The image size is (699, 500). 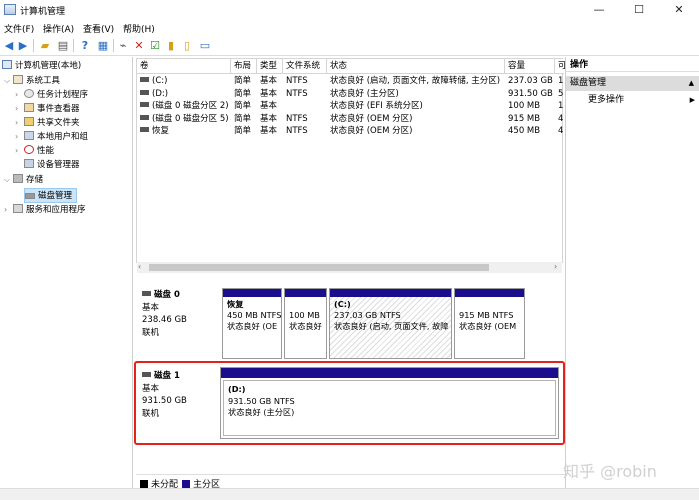 I want to click on tree-item-disk-management: 磁盘管理, so click(x=51, y=195).